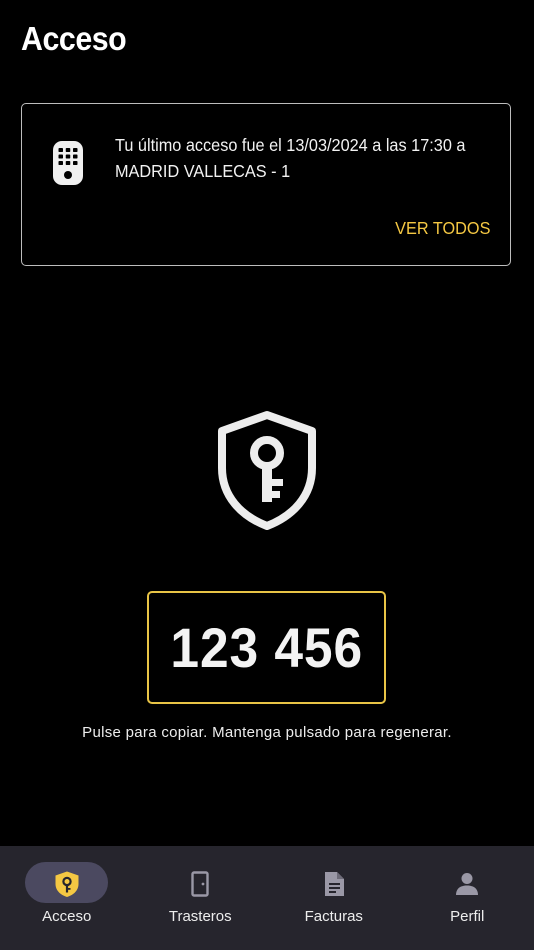 This screenshot has height=950, width=534. What do you see at coordinates (201, 898) in the screenshot?
I see `nav-item-trasteros: Trasteros` at bounding box center [201, 898].